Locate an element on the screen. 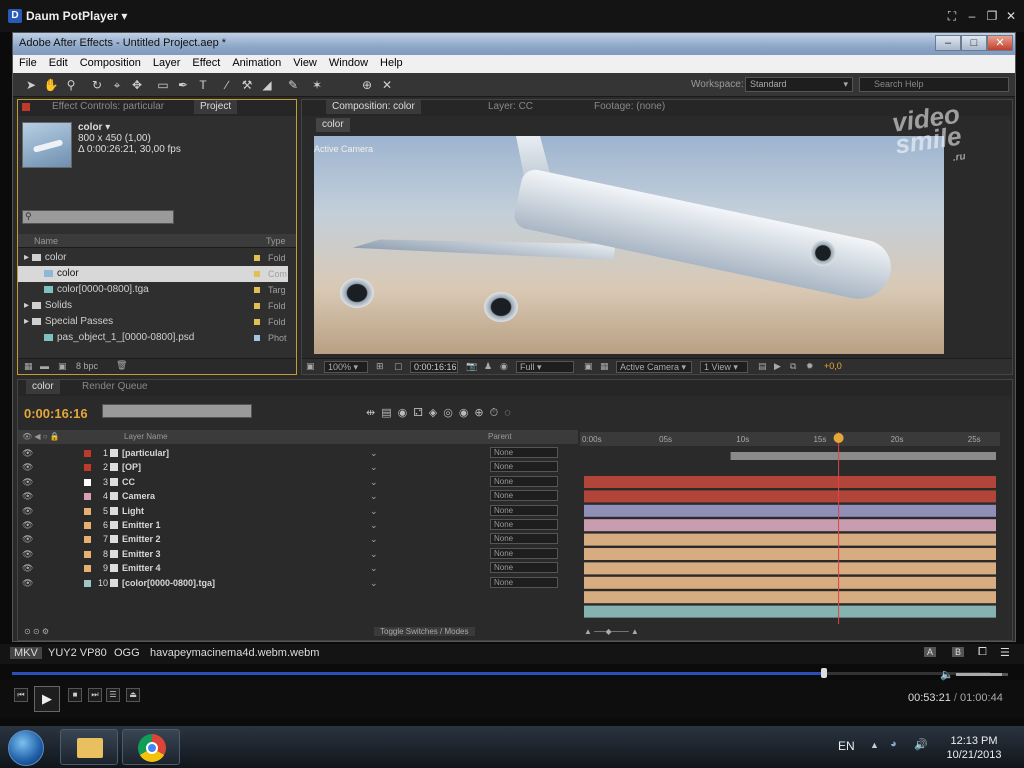 This screenshot has height=768, width=1024. ae-maximize-button: □ is located at coordinates (974, 43).